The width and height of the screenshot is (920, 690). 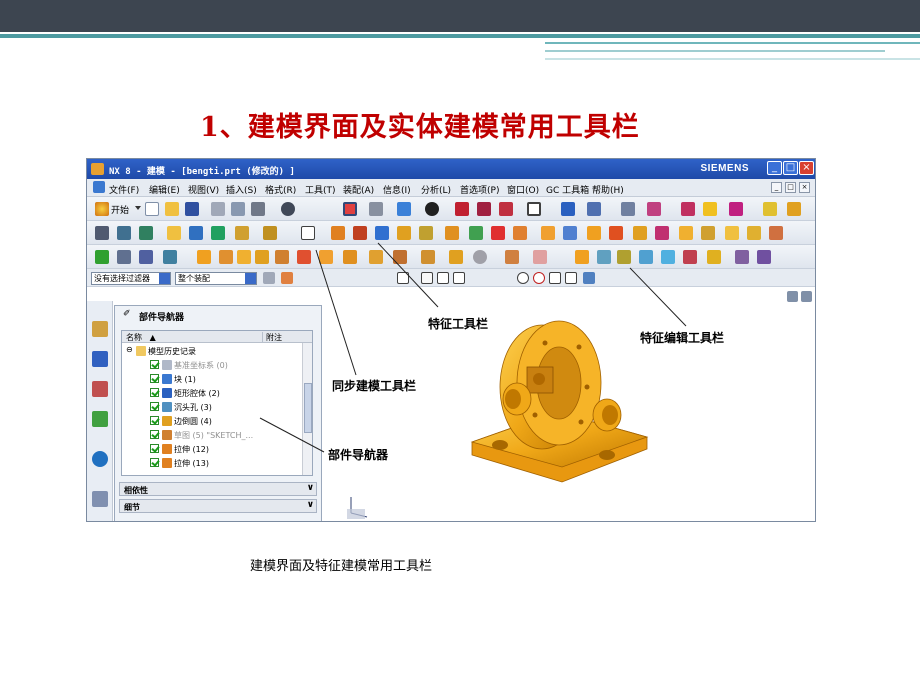 I want to click on sync-toolbar-callout: 同步建模工具栏, so click(x=374, y=386).